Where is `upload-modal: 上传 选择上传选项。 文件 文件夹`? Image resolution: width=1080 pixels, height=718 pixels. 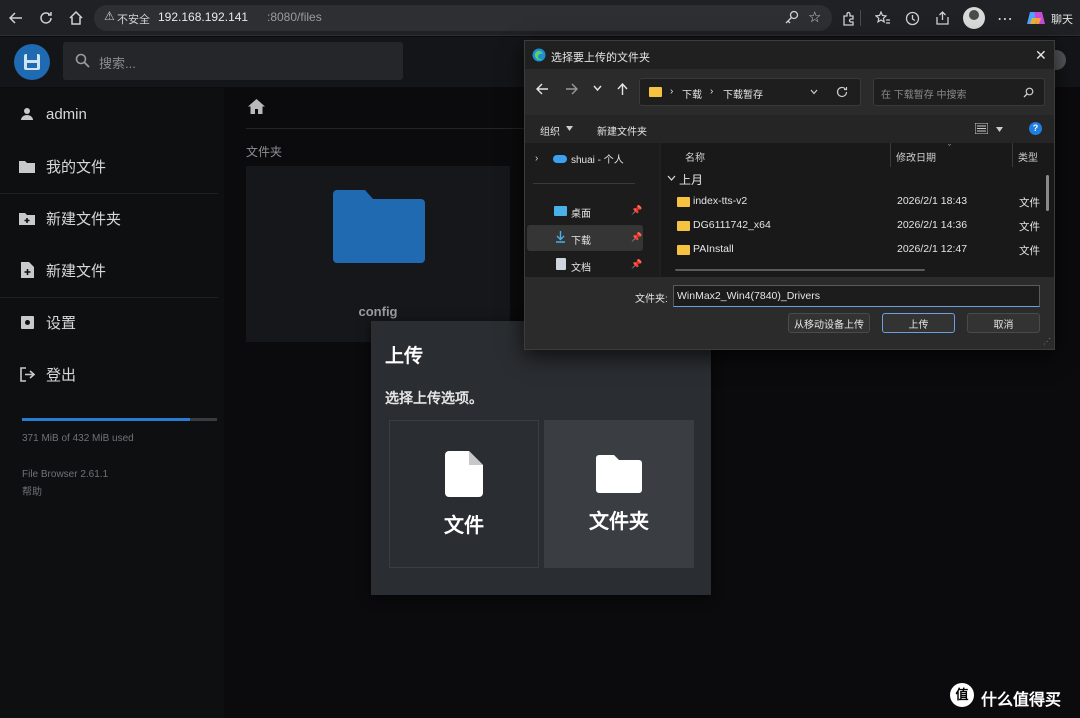
upload-modal: 上传 选择上传选项。 文件 文件夹 is located at coordinates (541, 458).